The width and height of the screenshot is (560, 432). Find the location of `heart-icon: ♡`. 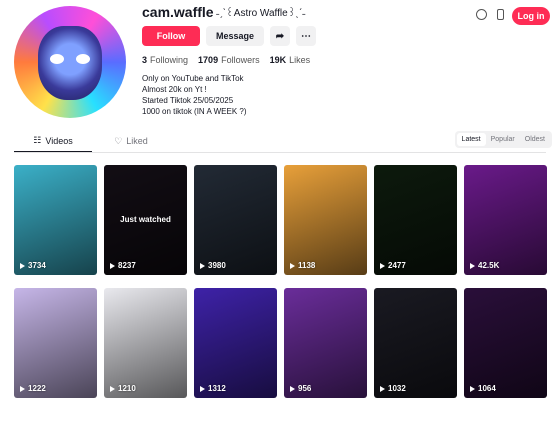

heart-icon: ♡ is located at coordinates (118, 140).